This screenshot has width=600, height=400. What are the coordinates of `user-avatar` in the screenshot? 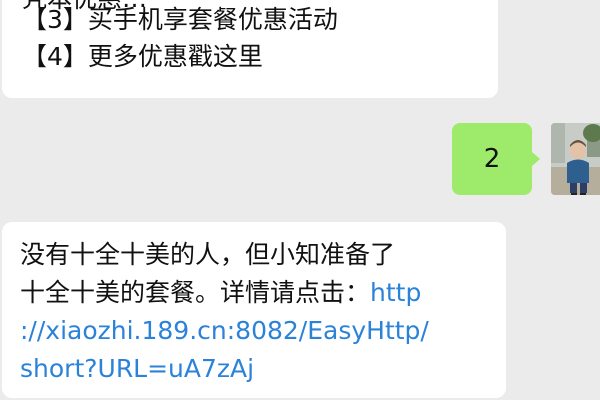 It's located at (575, 159).